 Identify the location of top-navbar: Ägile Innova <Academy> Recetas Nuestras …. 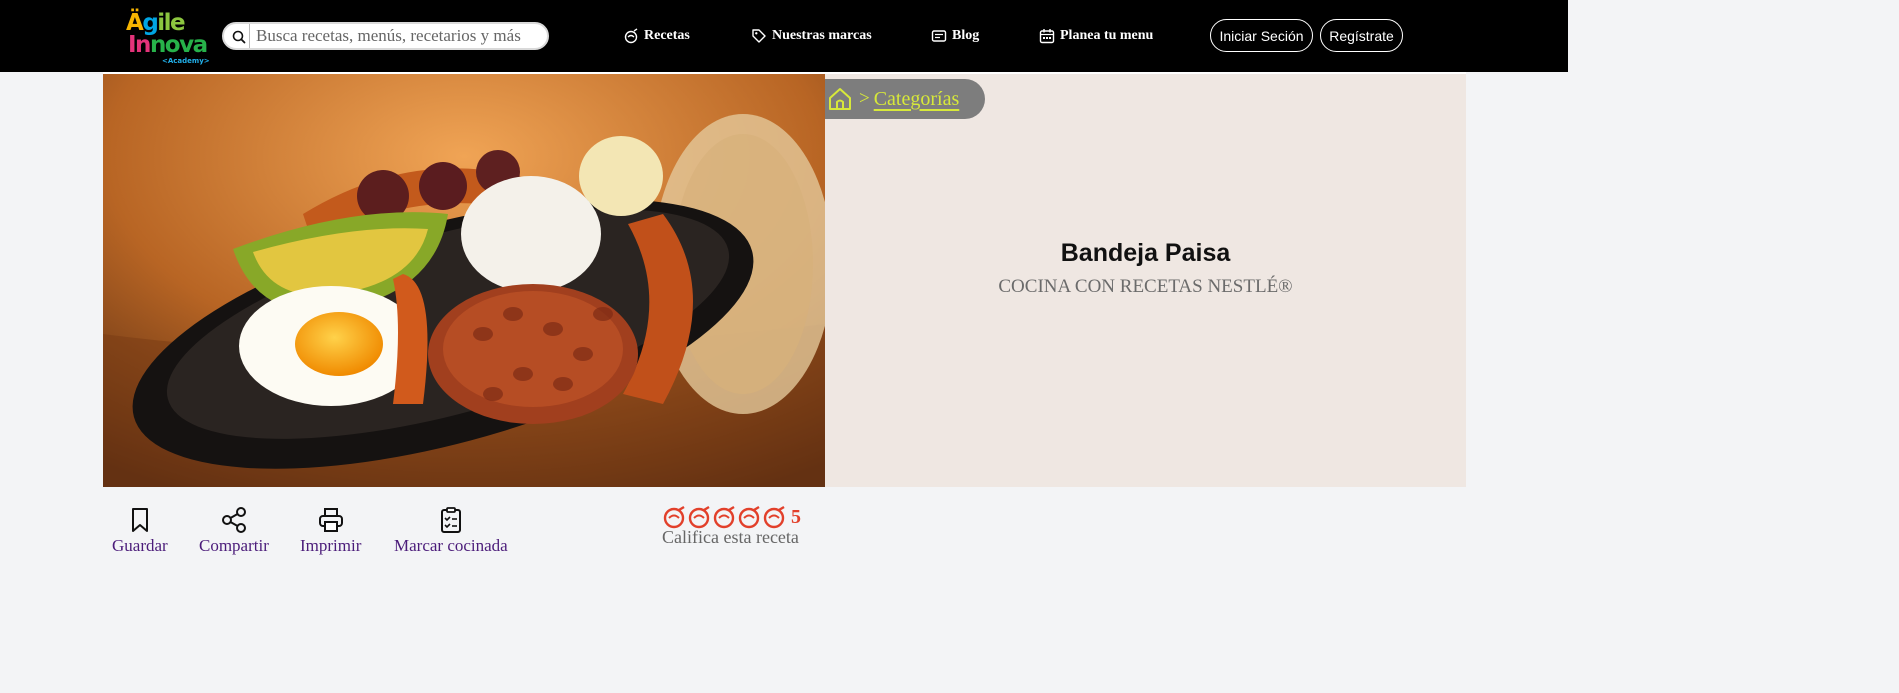
(784, 36).